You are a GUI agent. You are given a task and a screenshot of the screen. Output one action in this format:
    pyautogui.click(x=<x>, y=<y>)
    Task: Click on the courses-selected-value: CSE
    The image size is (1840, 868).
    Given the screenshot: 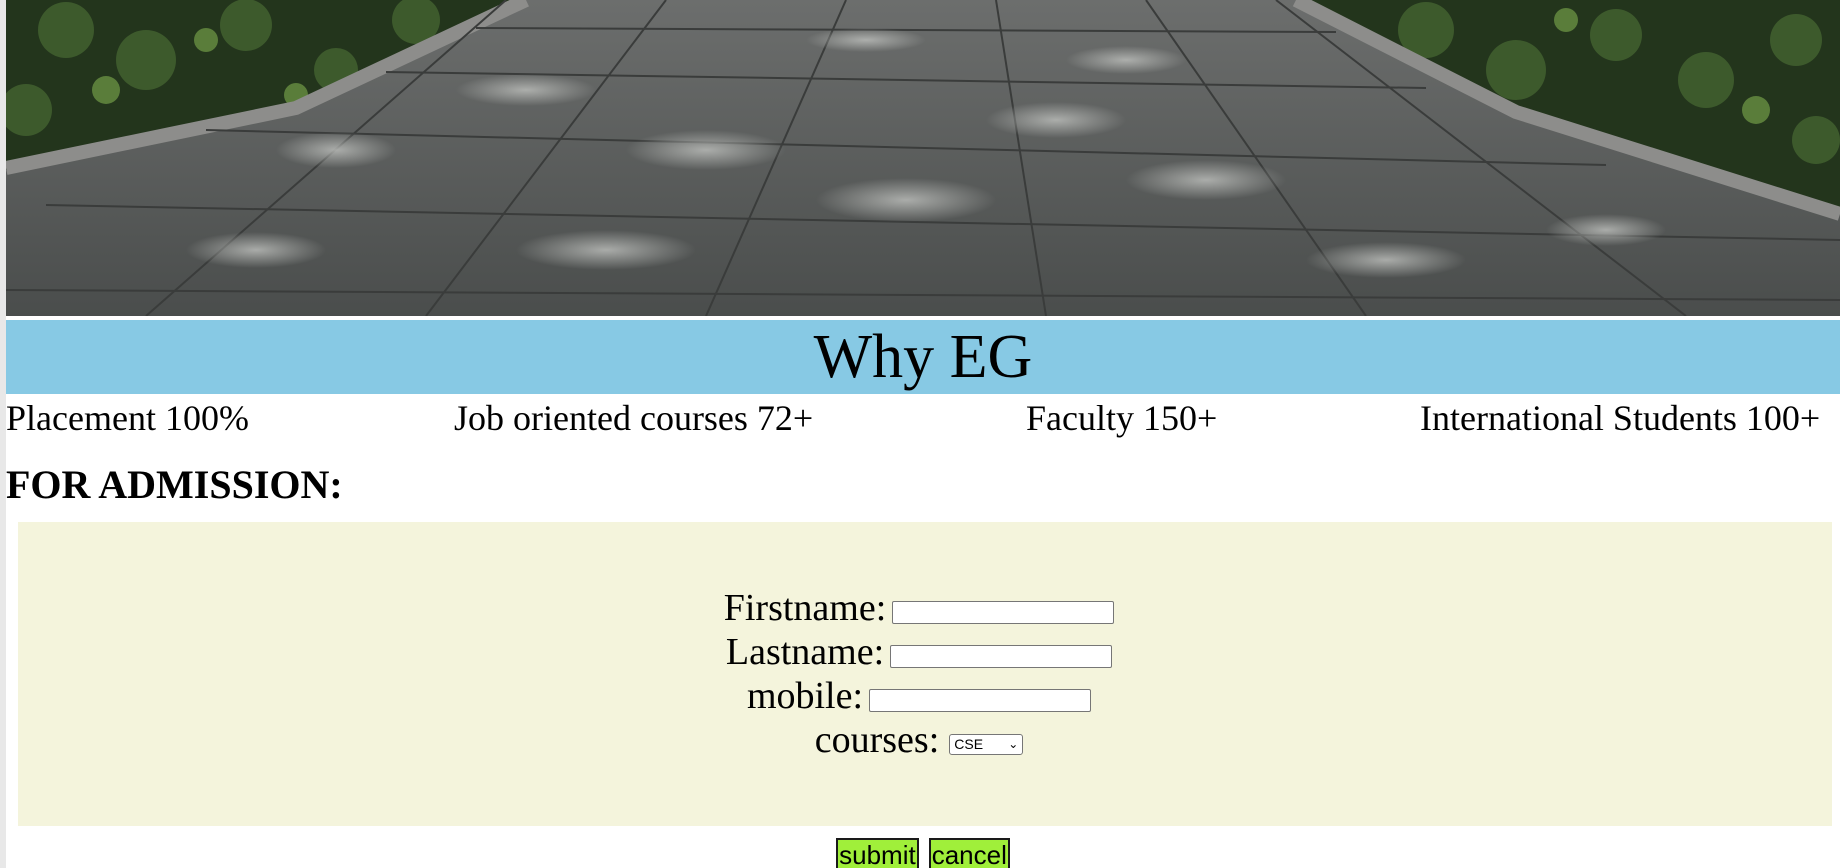 What is the action you would take?
    pyautogui.click(x=969, y=744)
    